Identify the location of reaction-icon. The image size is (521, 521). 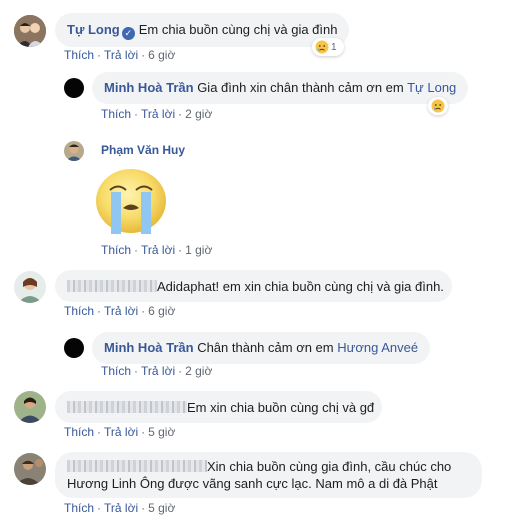
(438, 106).